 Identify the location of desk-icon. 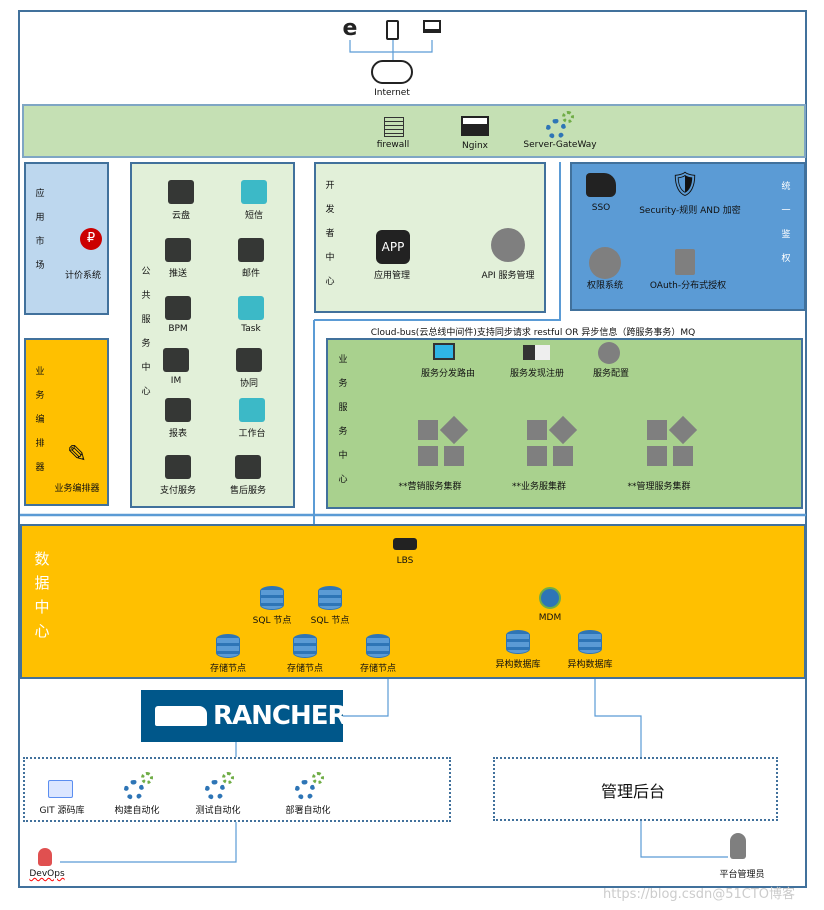
(252, 410).